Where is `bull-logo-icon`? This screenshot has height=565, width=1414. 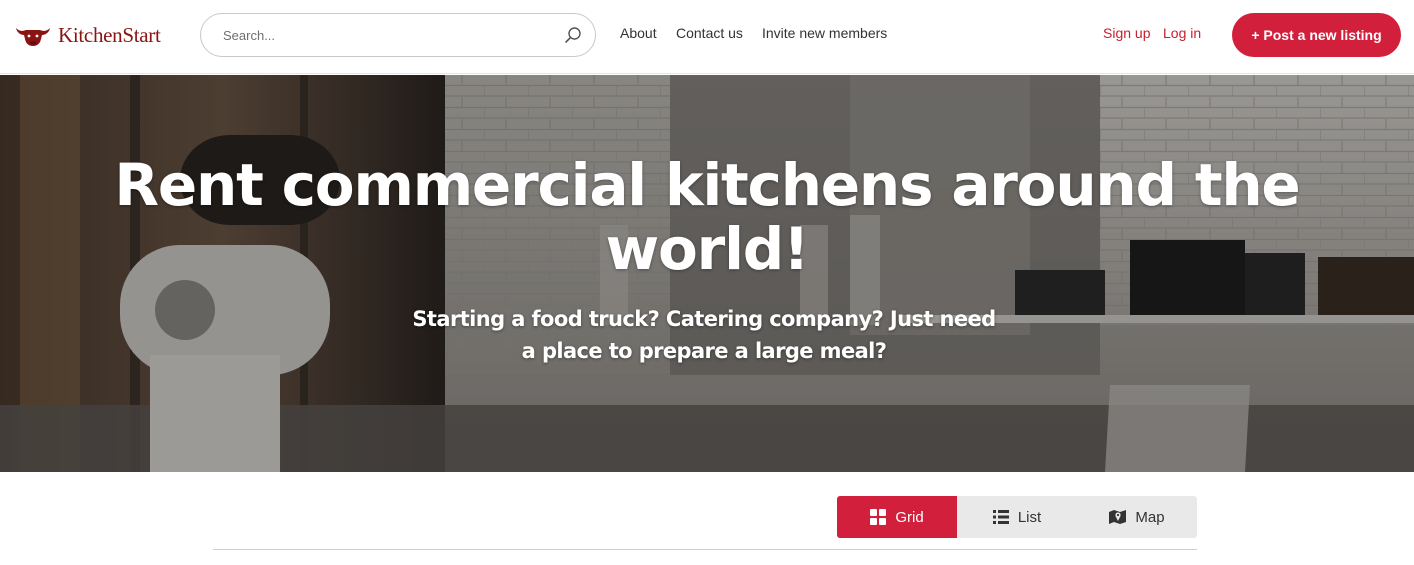 bull-logo-icon is located at coordinates (33, 37).